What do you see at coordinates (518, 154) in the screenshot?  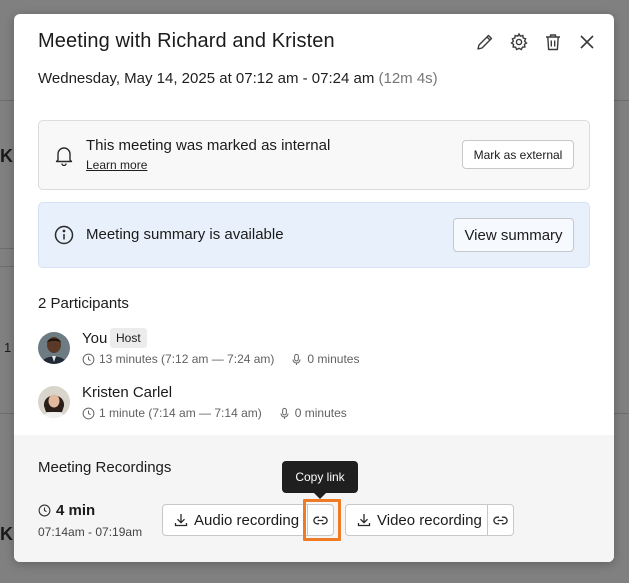 I see `mark-as-external-button: Mark as external` at bounding box center [518, 154].